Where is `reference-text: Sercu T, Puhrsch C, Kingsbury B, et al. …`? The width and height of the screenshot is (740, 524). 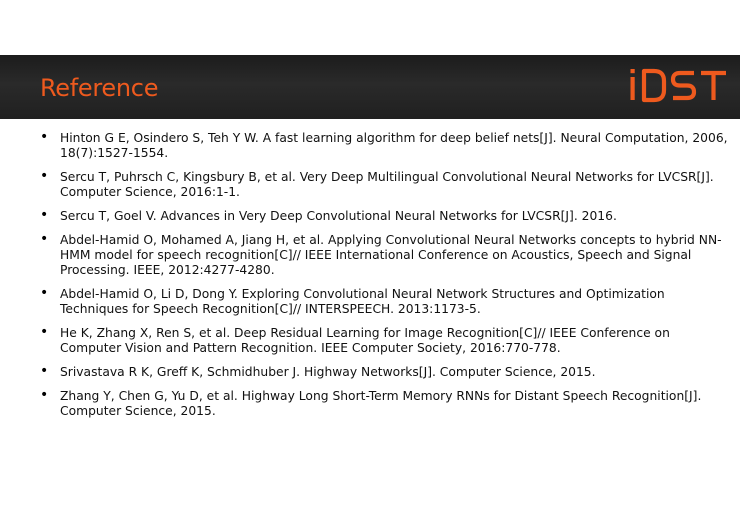 reference-text: Sercu T, Puhrsch C, Kingsbury B, et al. … is located at coordinates (387, 184).